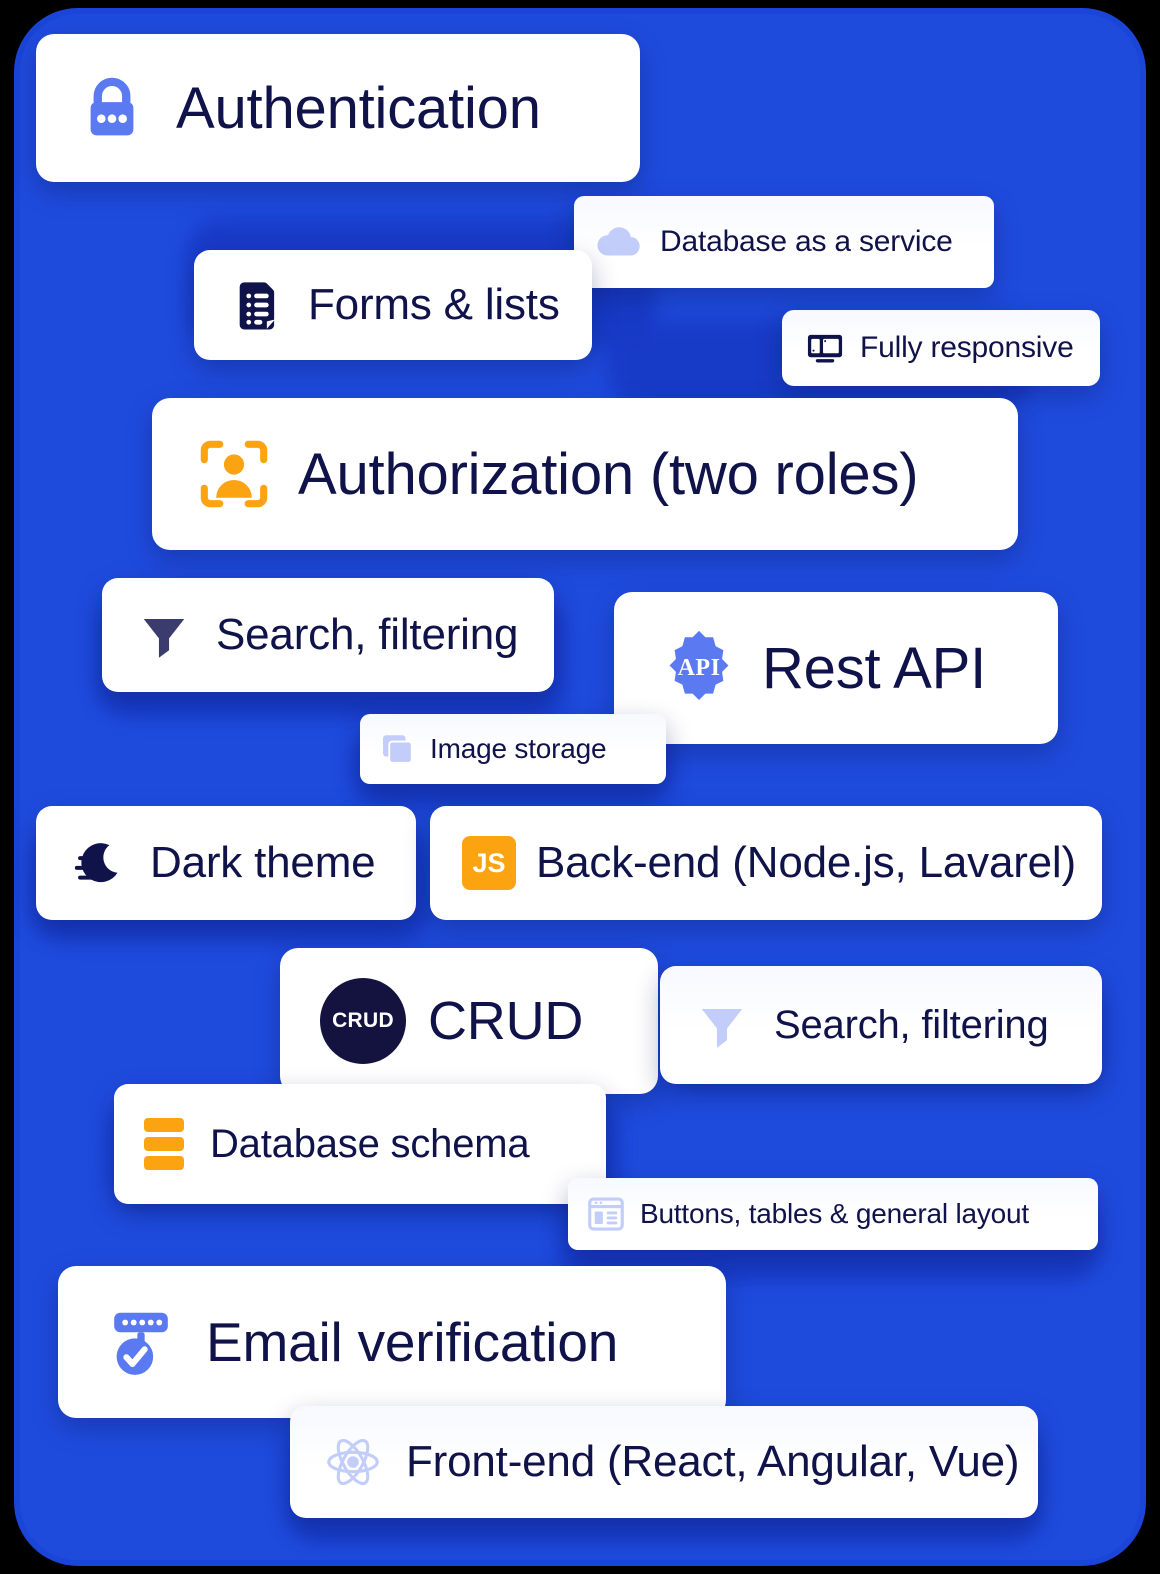 The height and width of the screenshot is (1574, 1160). Describe the element at coordinates (353, 1462) in the screenshot. I see `react-atom-icon` at that location.